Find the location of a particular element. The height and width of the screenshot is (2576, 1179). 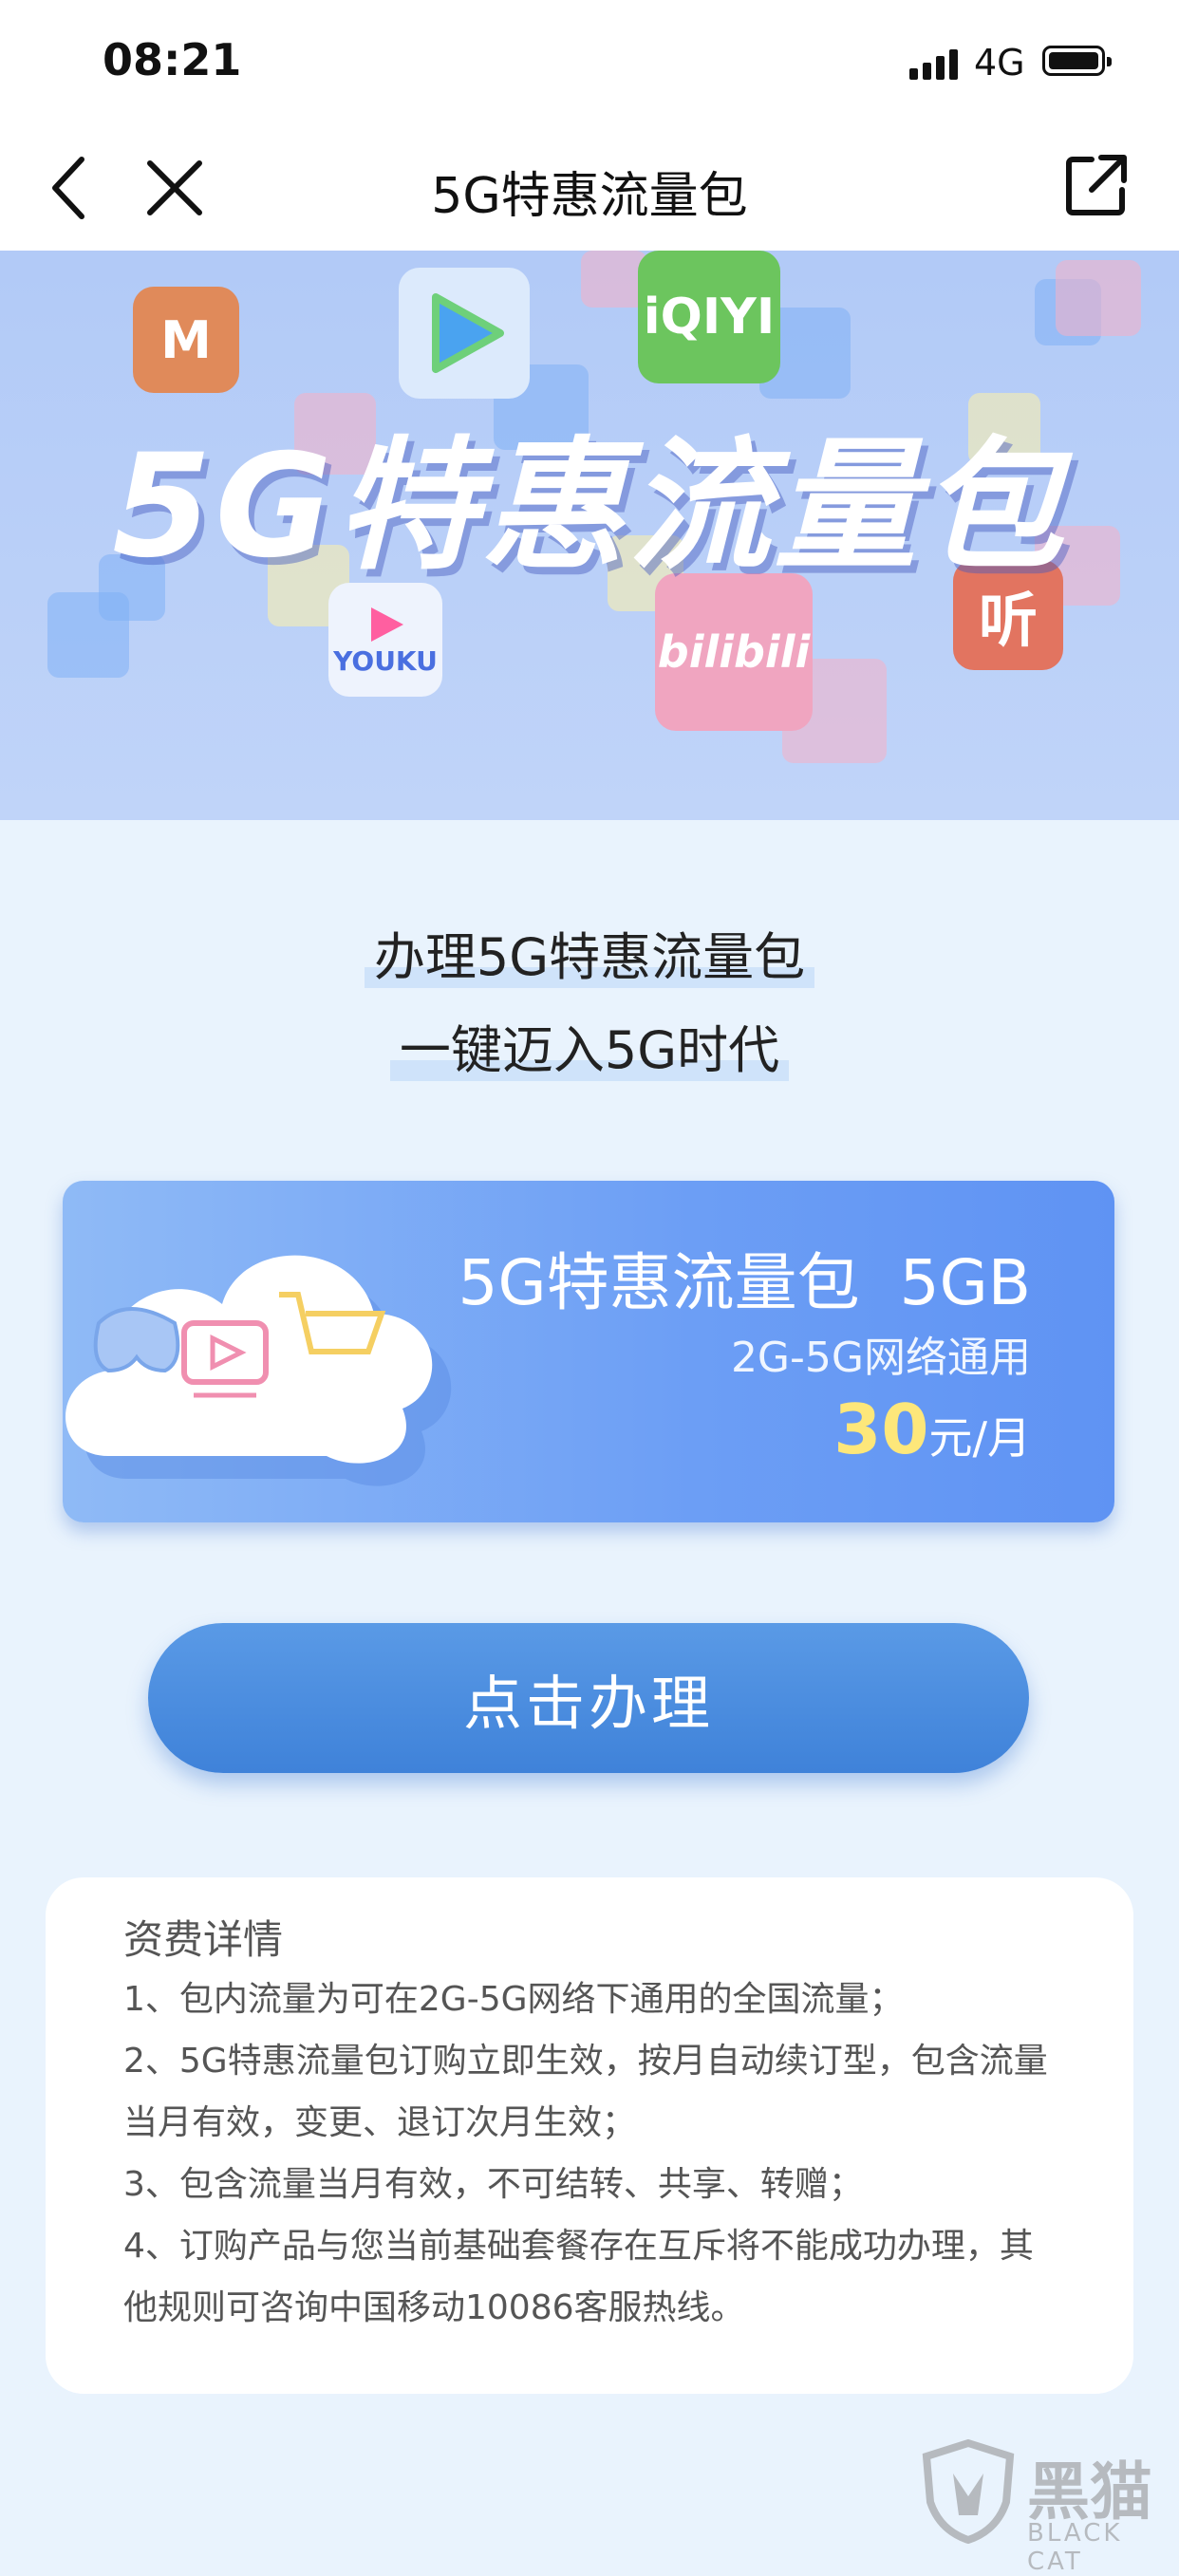

navigation-bar: 5G特惠流量包 is located at coordinates (589, 188).